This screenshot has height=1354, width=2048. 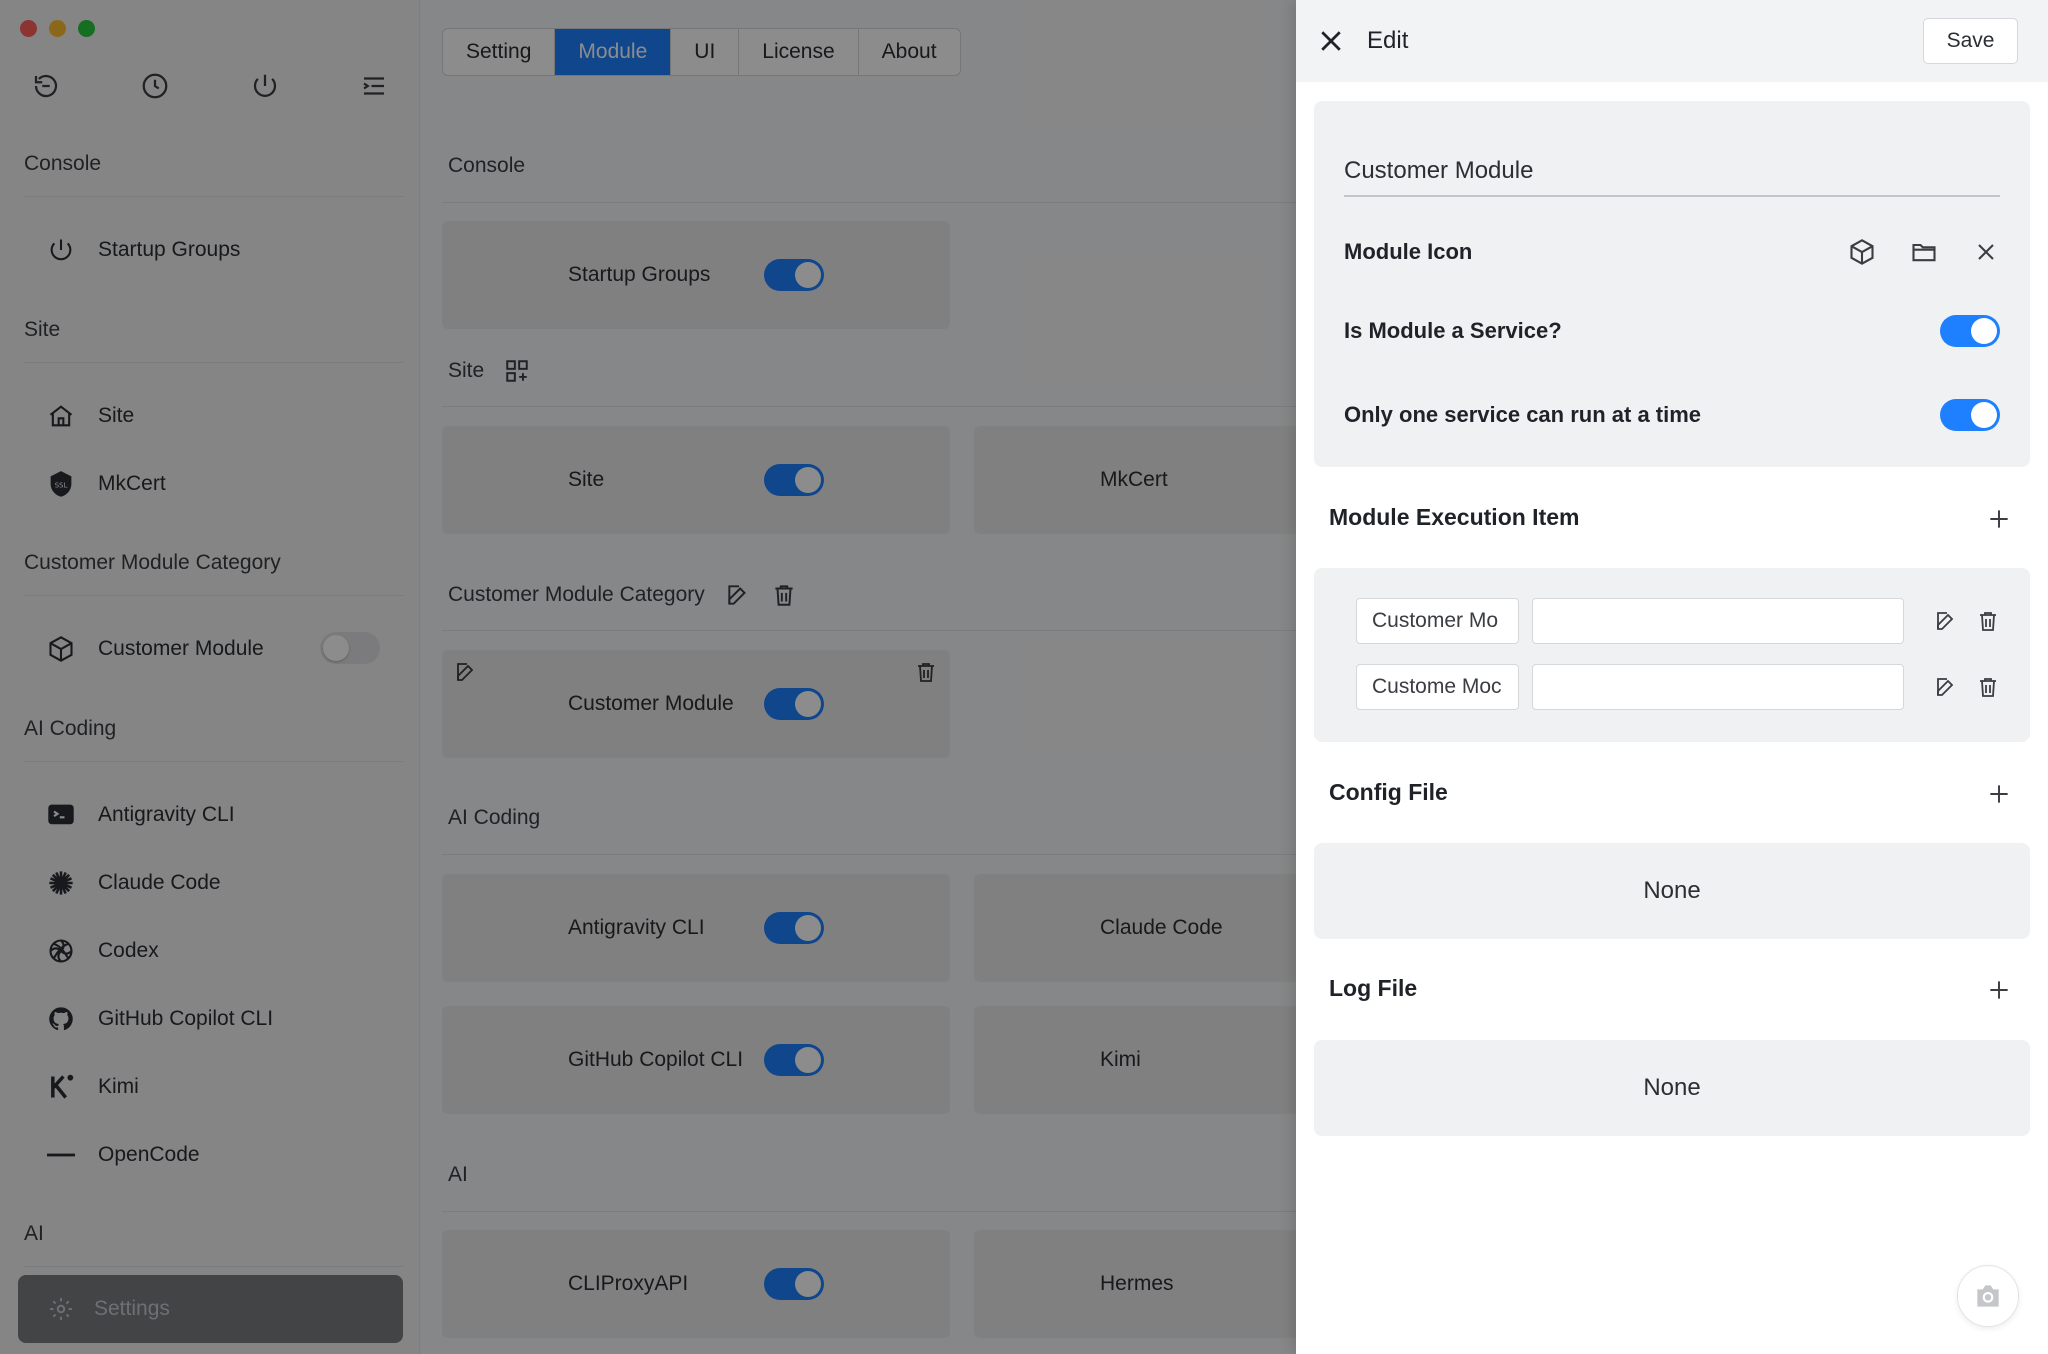 What do you see at coordinates (1986, 252) in the screenshot?
I see `clear-icon` at bounding box center [1986, 252].